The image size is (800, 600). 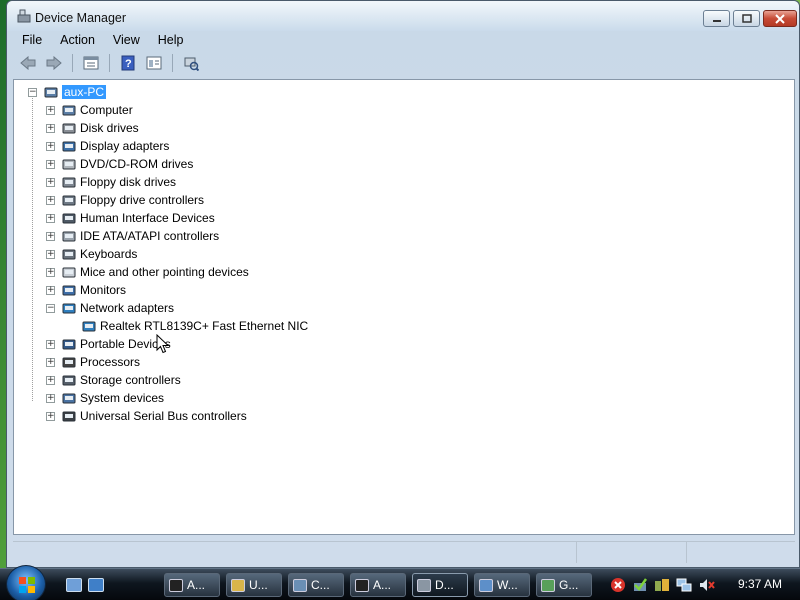 What do you see at coordinates (69, 236) in the screenshot?
I see `ide-controller-icon` at bounding box center [69, 236].